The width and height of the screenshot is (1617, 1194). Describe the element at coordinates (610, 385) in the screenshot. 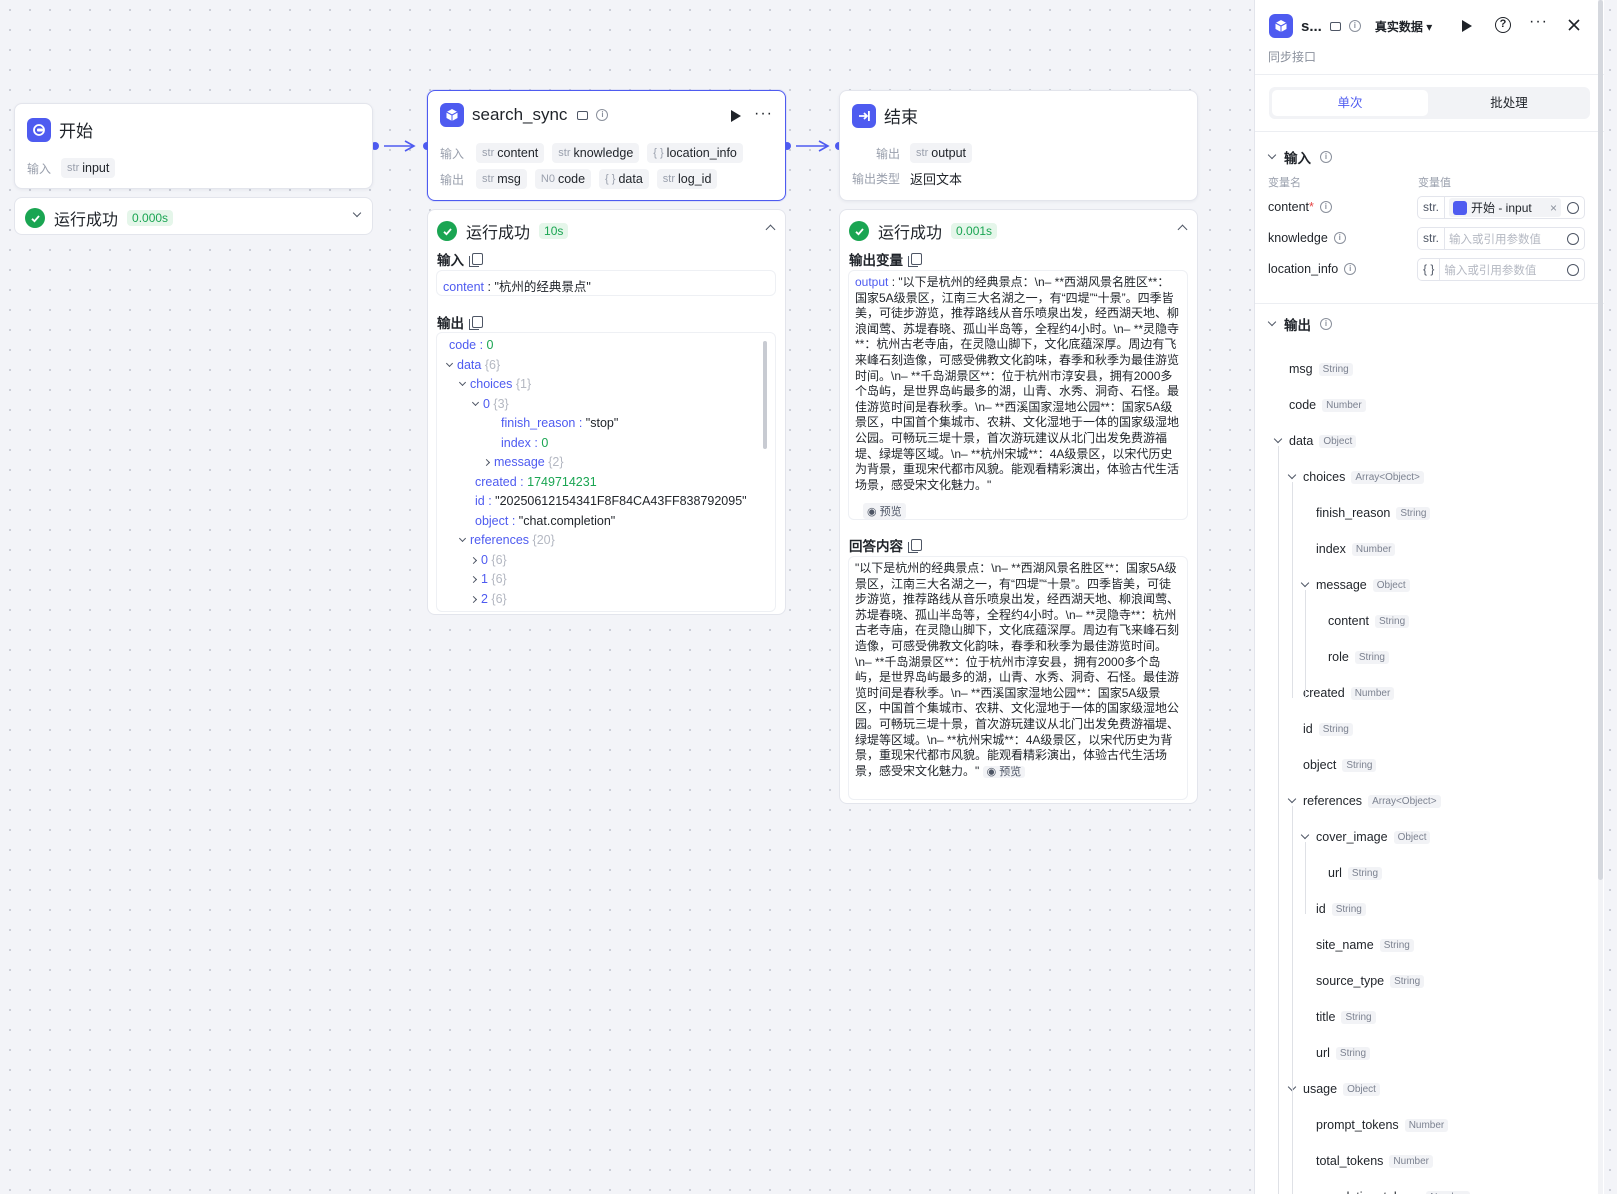

I see `json-tree-row: choices {1}` at that location.